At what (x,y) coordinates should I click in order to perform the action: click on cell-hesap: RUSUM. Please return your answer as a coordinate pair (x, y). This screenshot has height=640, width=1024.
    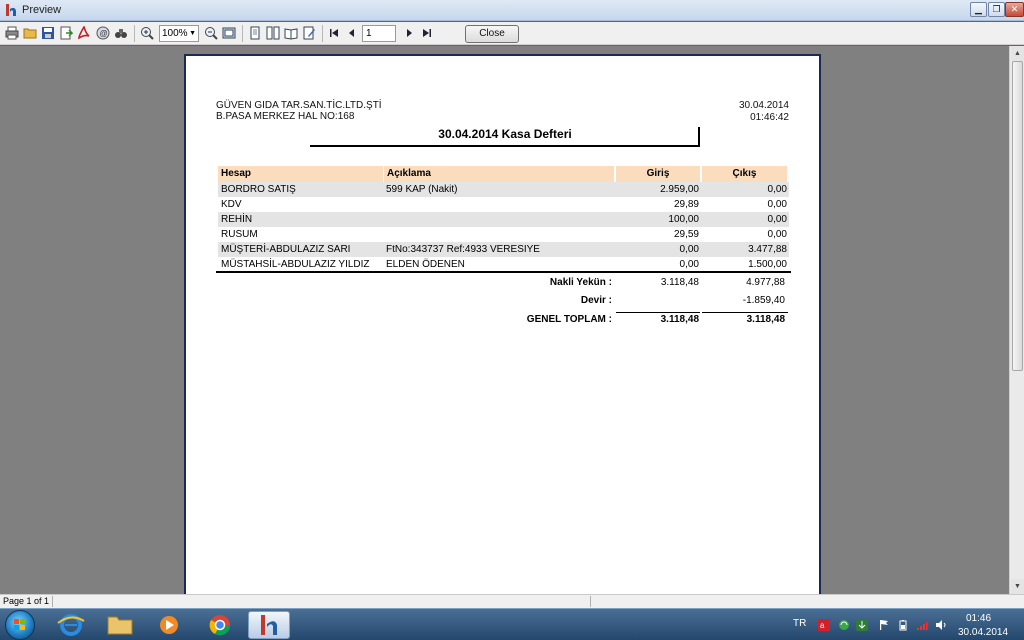
    Looking at the image, I should click on (239, 234).